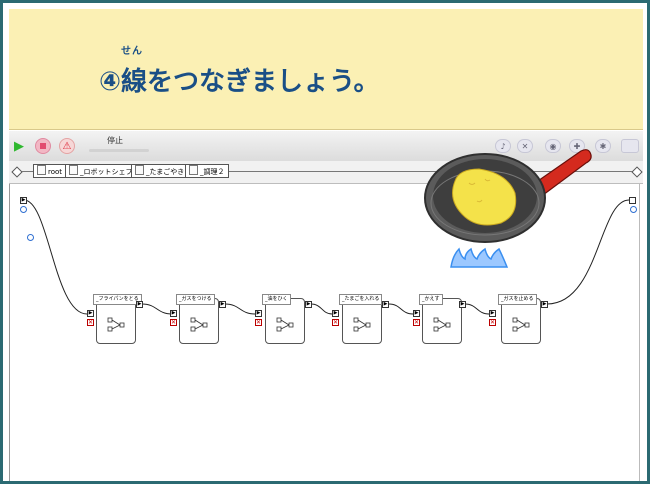 The height and width of the screenshot is (484, 650). Describe the element at coordinates (492, 322) in the screenshot. I see `node-6-cancel-pin: ✕` at that location.